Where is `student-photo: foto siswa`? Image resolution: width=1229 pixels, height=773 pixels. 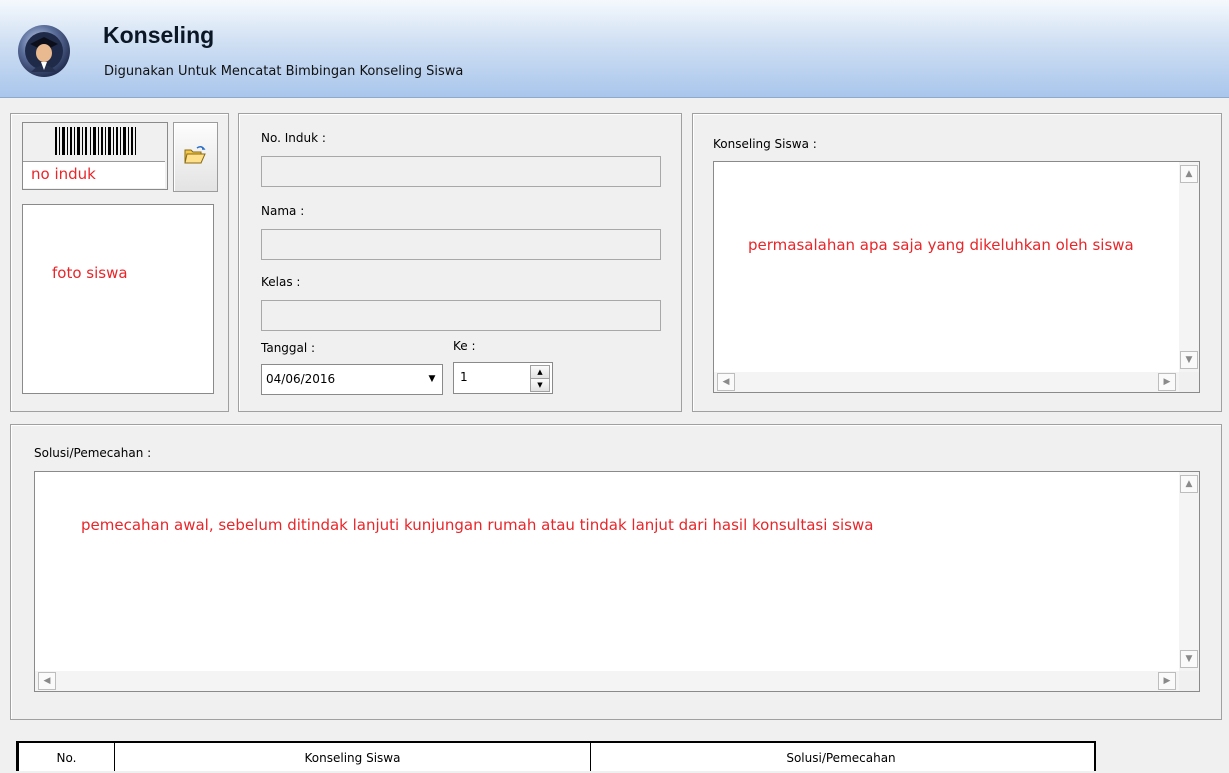
student-photo: foto siswa is located at coordinates (118, 299).